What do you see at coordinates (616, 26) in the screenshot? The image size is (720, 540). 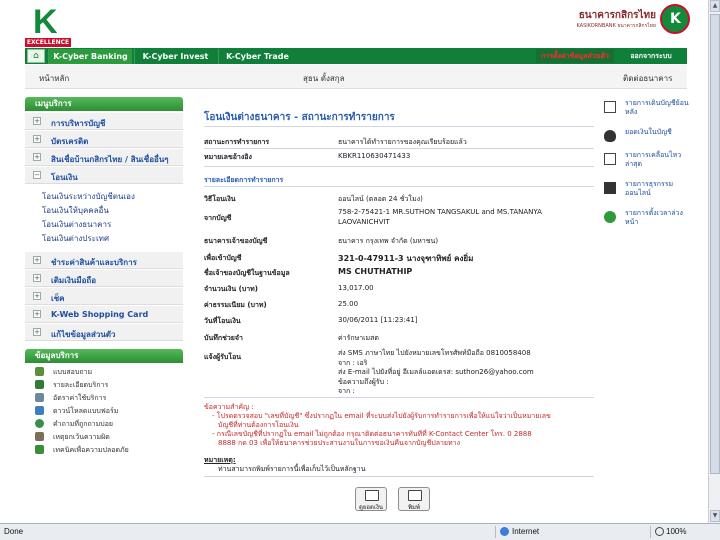 I see `bank-name-english: KASIKORNBANK ธนาคารกสิกรไทย` at bounding box center [616, 26].